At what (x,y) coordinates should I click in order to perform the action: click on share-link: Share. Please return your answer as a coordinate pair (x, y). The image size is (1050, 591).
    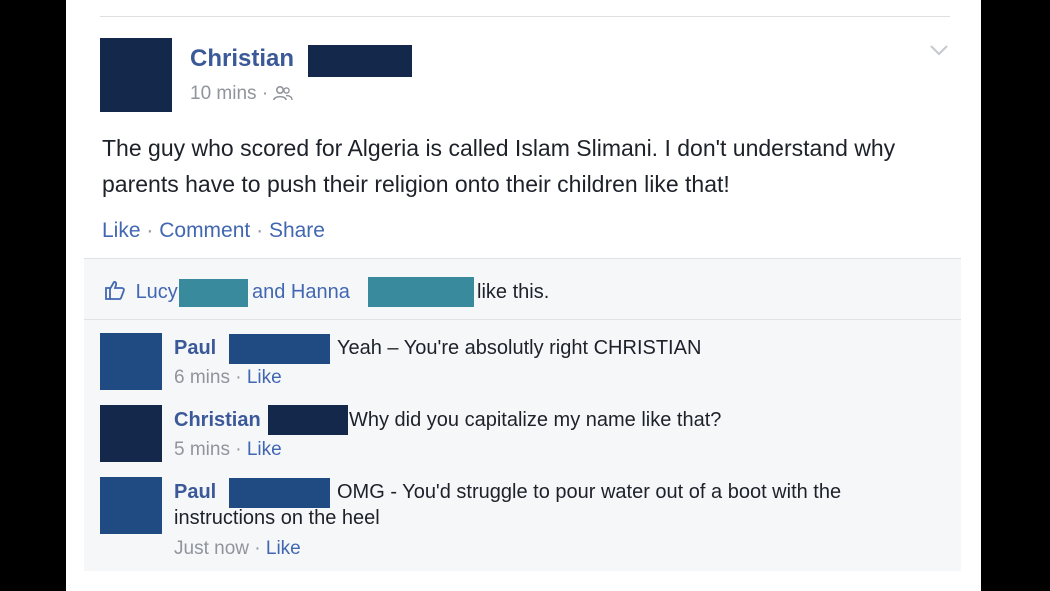
    Looking at the image, I should click on (297, 230).